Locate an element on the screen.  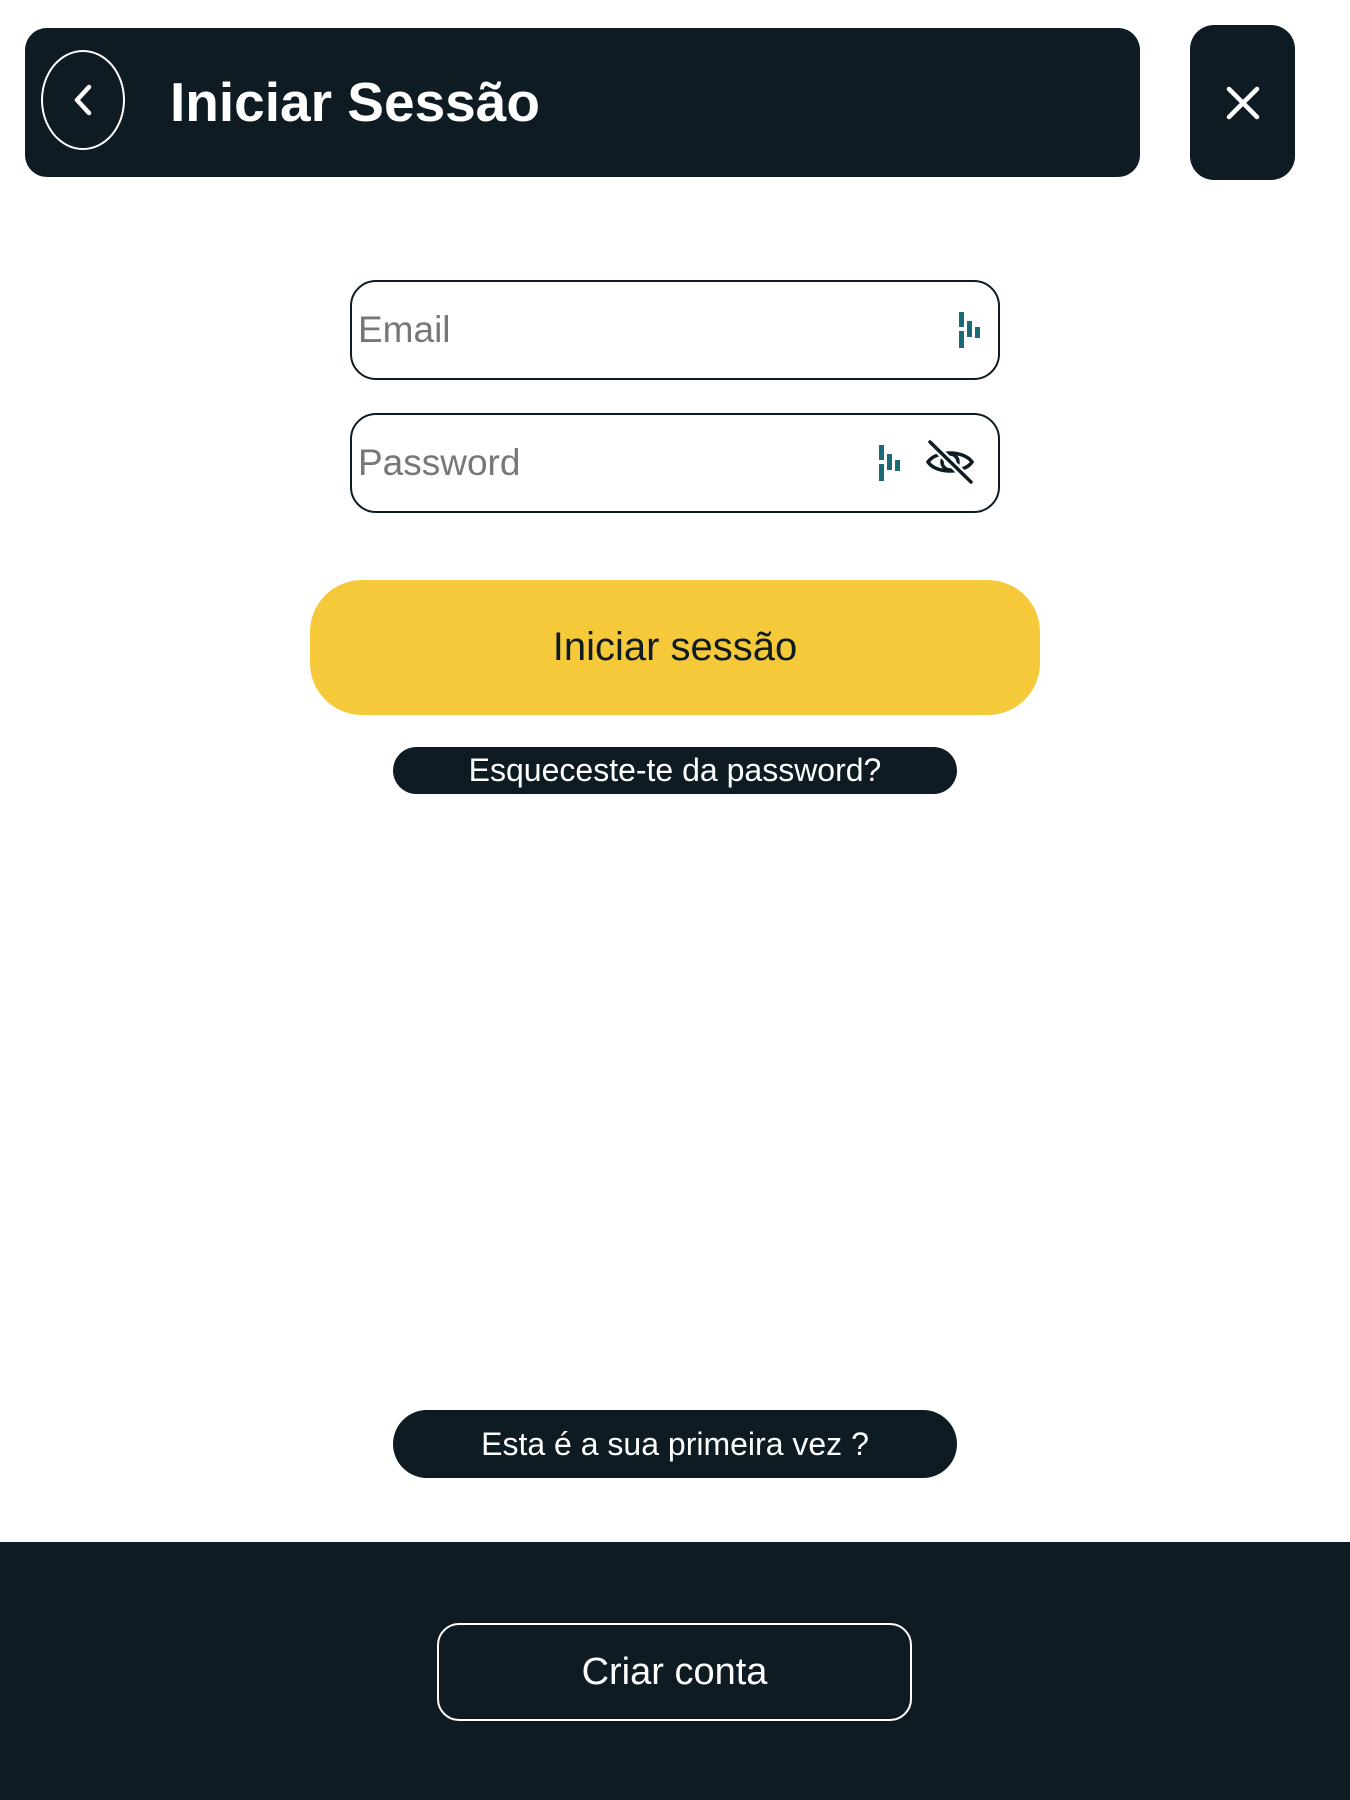
login-button: Iniciar sessão is located at coordinates (675, 647).